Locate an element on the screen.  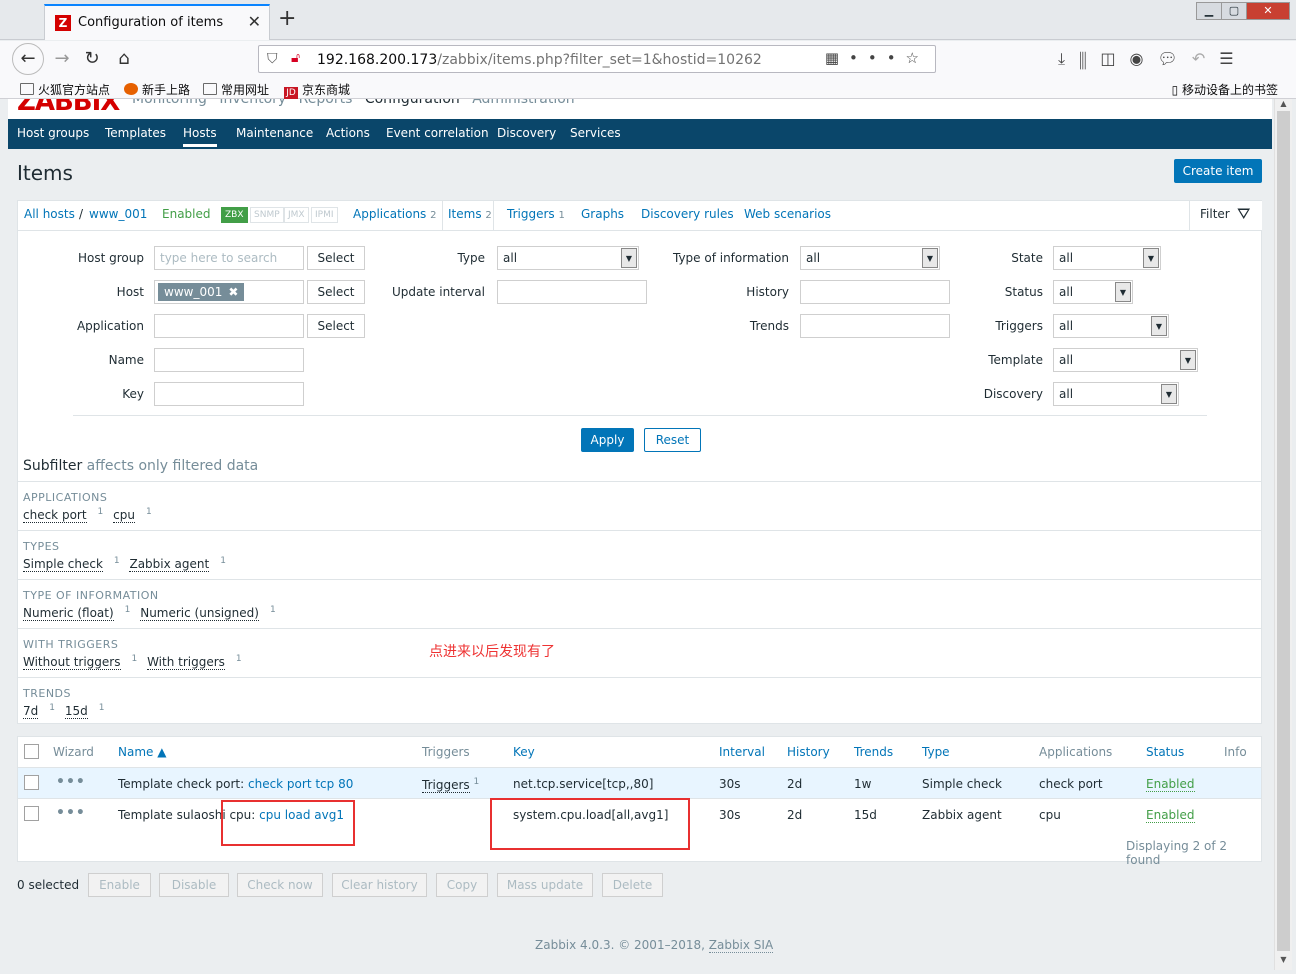
qr-code-icon: ▦ is located at coordinates (837, 58).